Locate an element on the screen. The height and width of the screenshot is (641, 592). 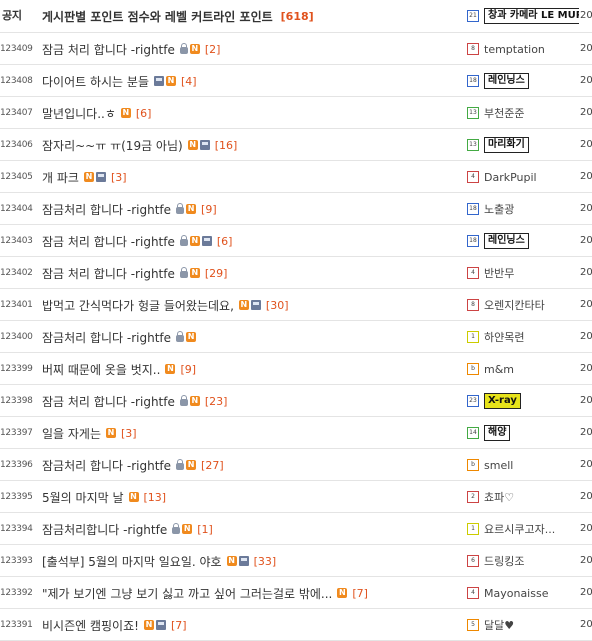
author-nick-image: 해양 is located at coordinates (497, 433).